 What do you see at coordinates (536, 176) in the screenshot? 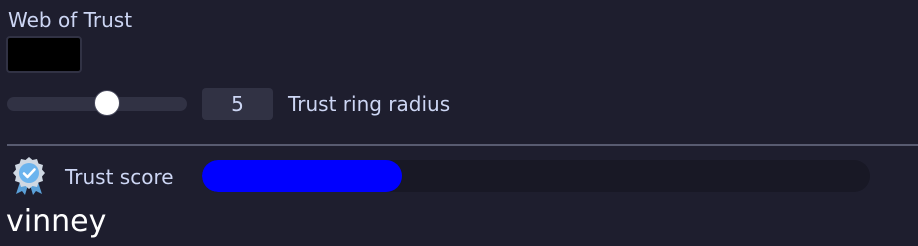
I see `trust-score-bar` at bounding box center [536, 176].